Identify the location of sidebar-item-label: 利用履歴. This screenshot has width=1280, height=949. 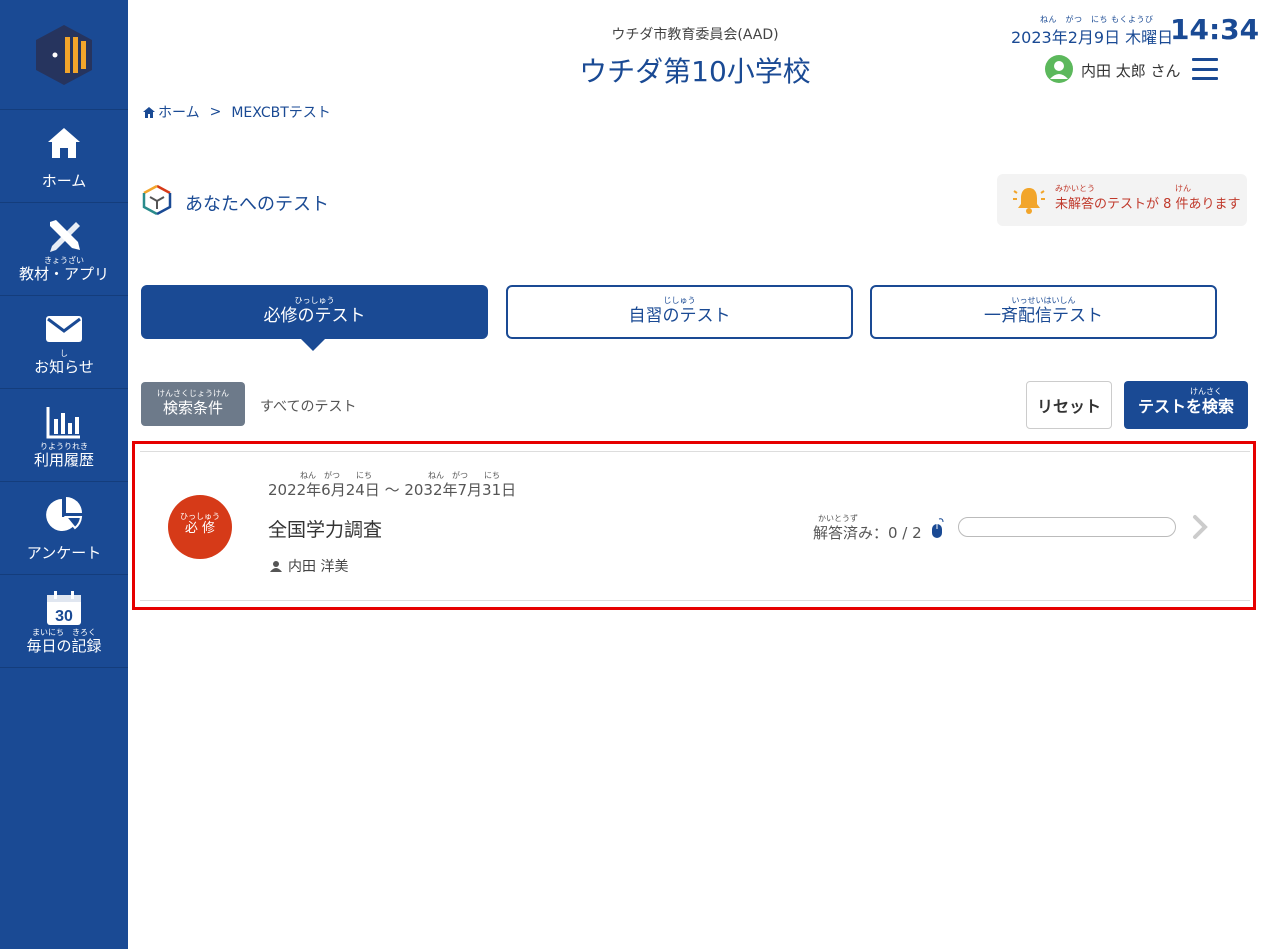
(63, 459).